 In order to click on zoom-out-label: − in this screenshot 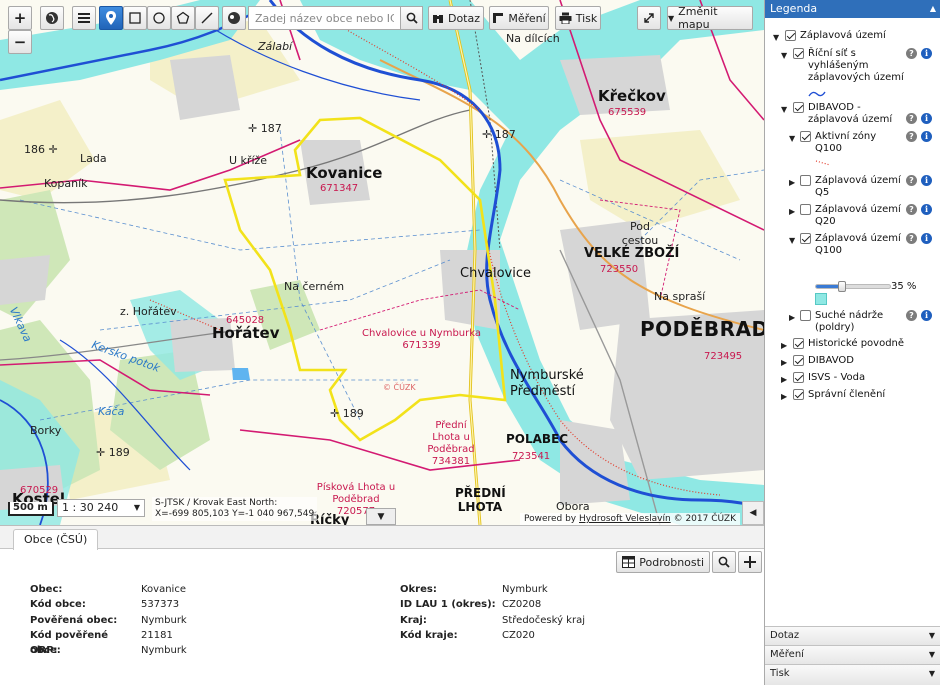, I will do `click(20, 42)`.